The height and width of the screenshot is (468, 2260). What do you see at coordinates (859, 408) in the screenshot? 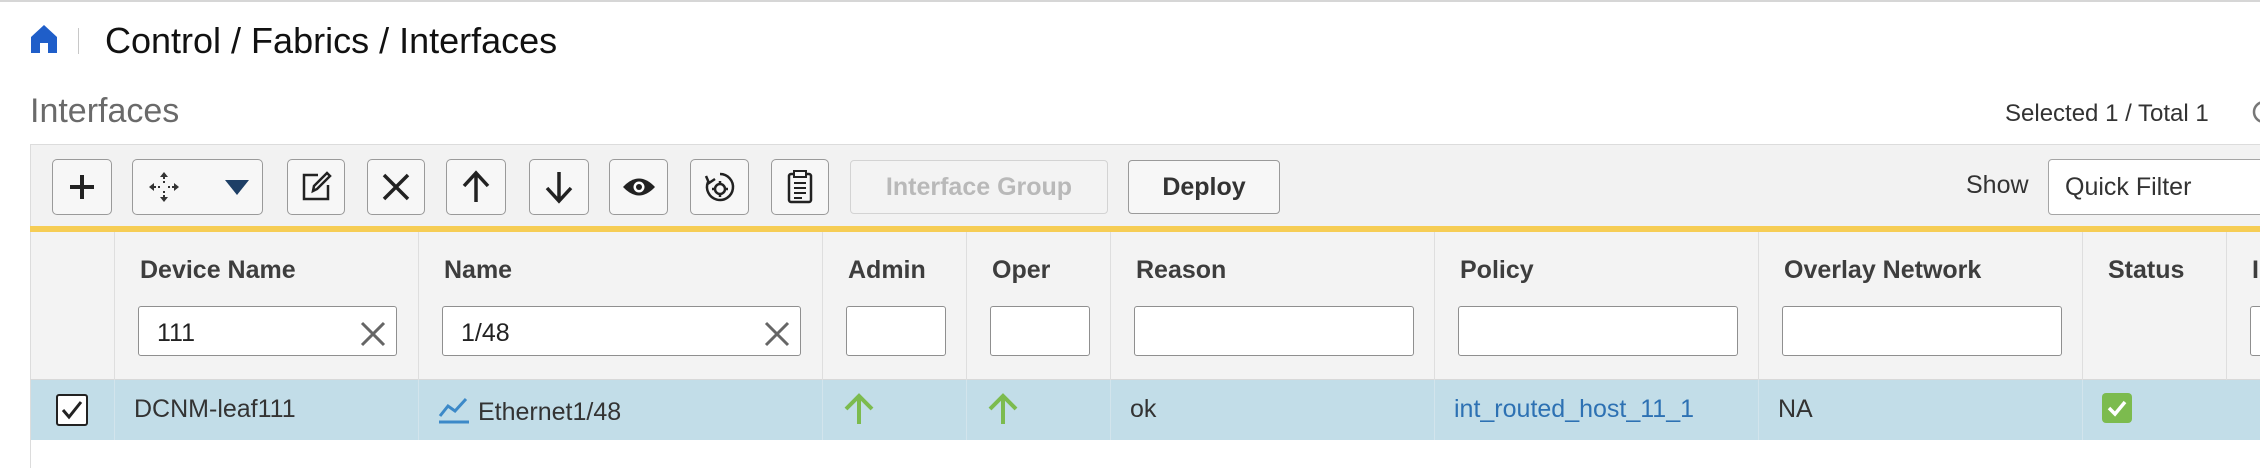
I see `admin-up-icon` at bounding box center [859, 408].